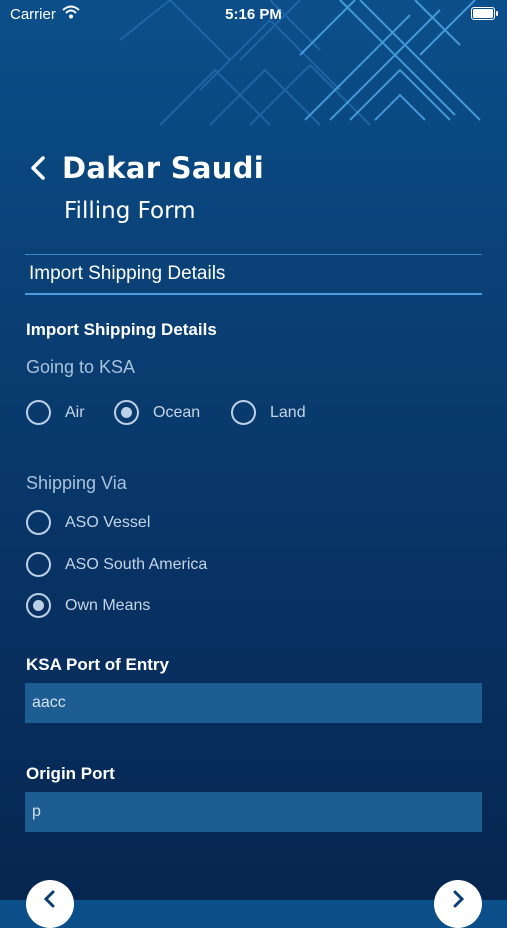  What do you see at coordinates (163, 168) in the screenshot?
I see `page-title: Dakar Saudi` at bounding box center [163, 168].